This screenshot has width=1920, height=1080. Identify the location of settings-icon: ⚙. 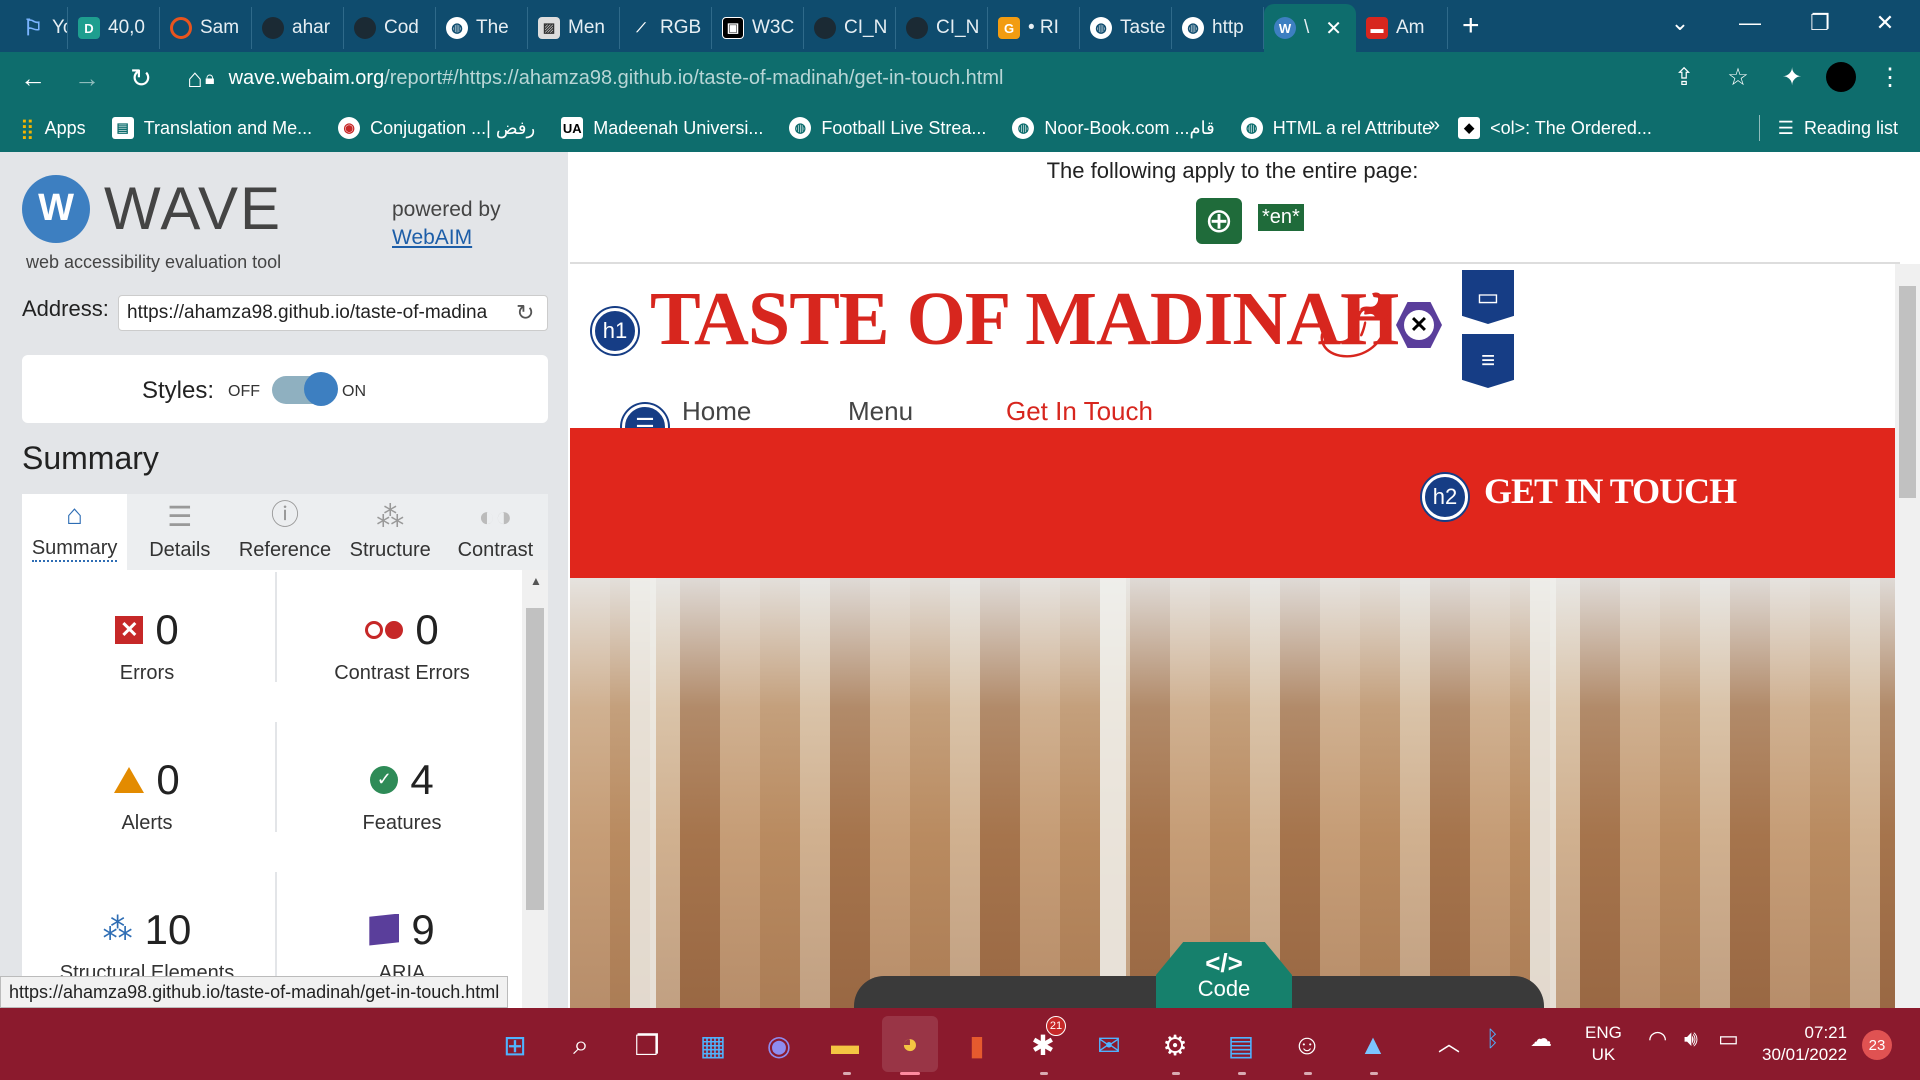
(1175, 1045).